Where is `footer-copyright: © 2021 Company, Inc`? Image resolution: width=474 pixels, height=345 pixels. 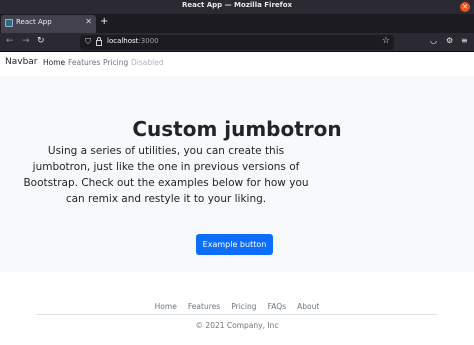 footer-copyright: © 2021 Company, Inc is located at coordinates (237, 325).